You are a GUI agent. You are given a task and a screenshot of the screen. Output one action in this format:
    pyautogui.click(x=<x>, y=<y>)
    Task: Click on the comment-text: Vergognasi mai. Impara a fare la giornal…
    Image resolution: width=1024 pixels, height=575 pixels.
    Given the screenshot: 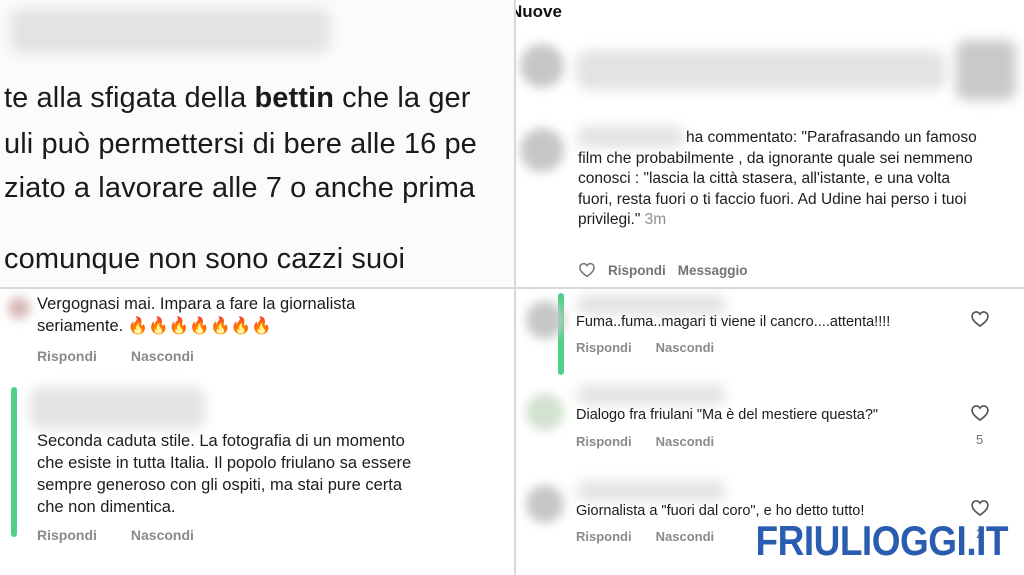 What is the action you would take?
    pyautogui.click(x=196, y=315)
    